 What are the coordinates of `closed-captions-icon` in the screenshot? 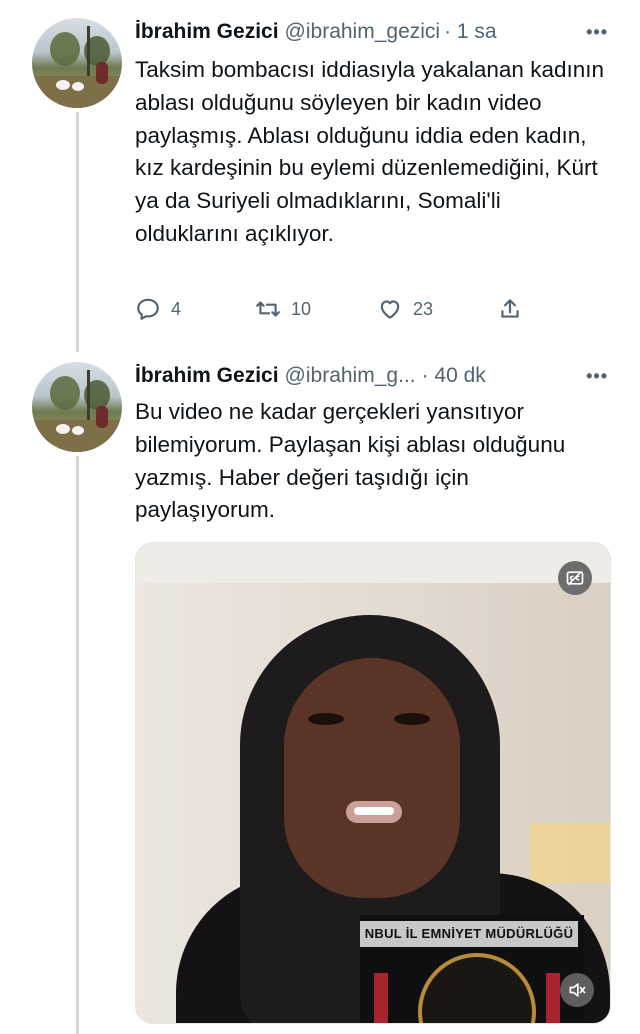 It's located at (575, 578).